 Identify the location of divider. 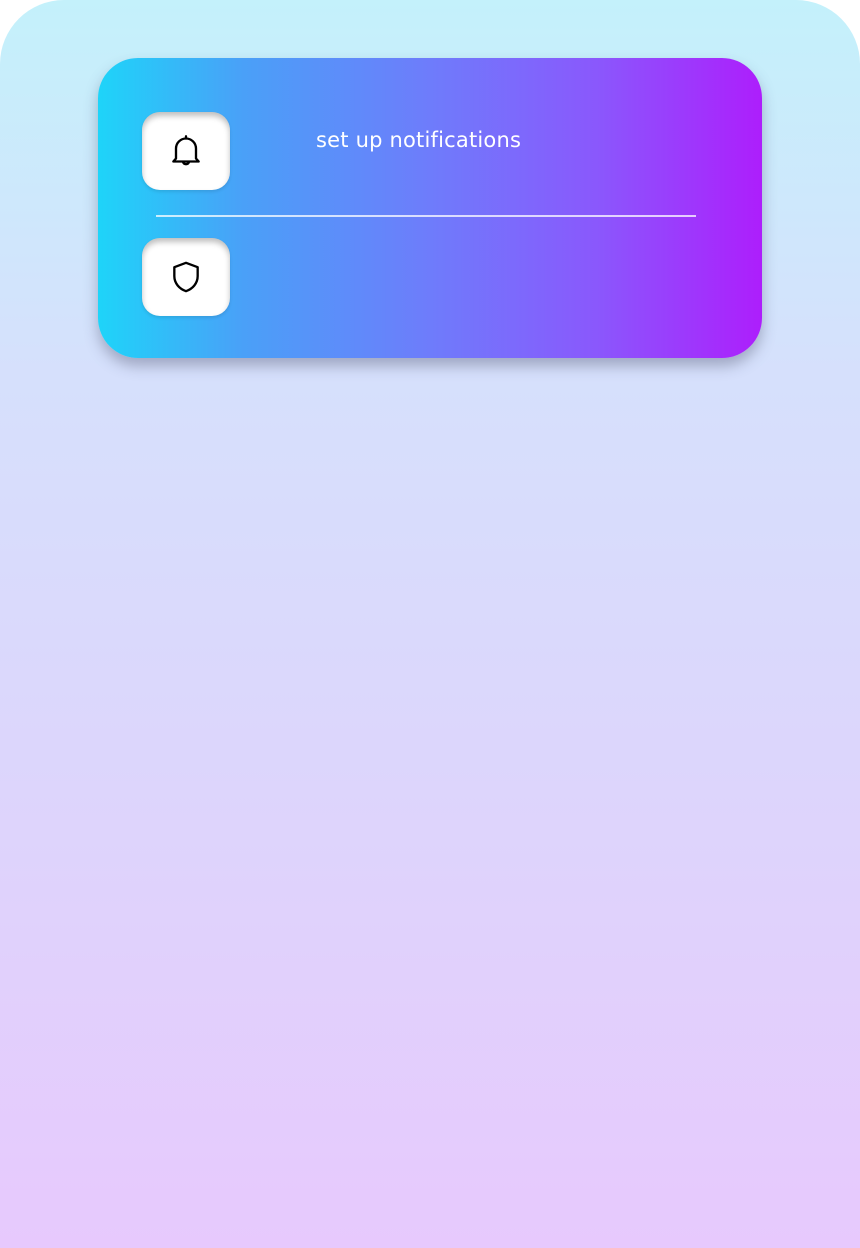
(426, 216).